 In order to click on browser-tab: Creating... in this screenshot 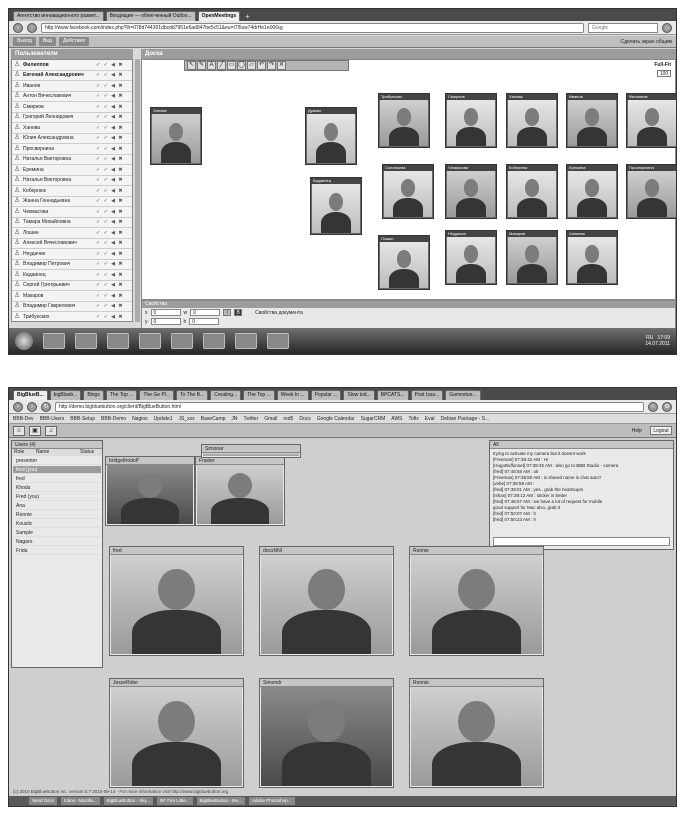, I will do `click(226, 395)`.